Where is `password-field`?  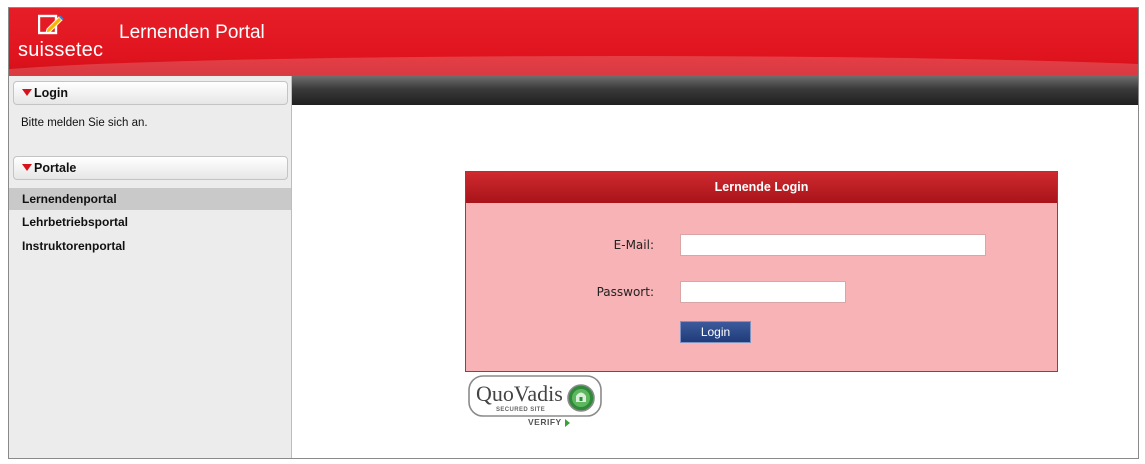
password-field is located at coordinates (763, 292).